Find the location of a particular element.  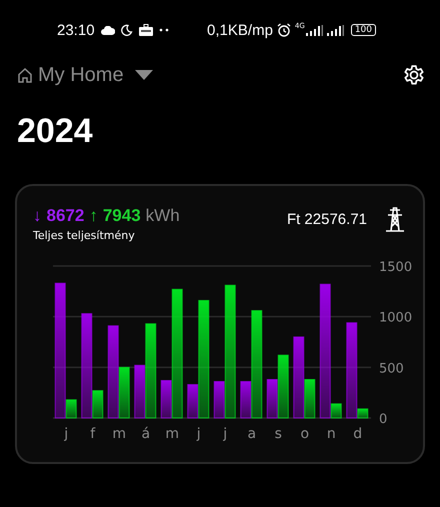

axis-month-label: á is located at coordinates (145, 434).